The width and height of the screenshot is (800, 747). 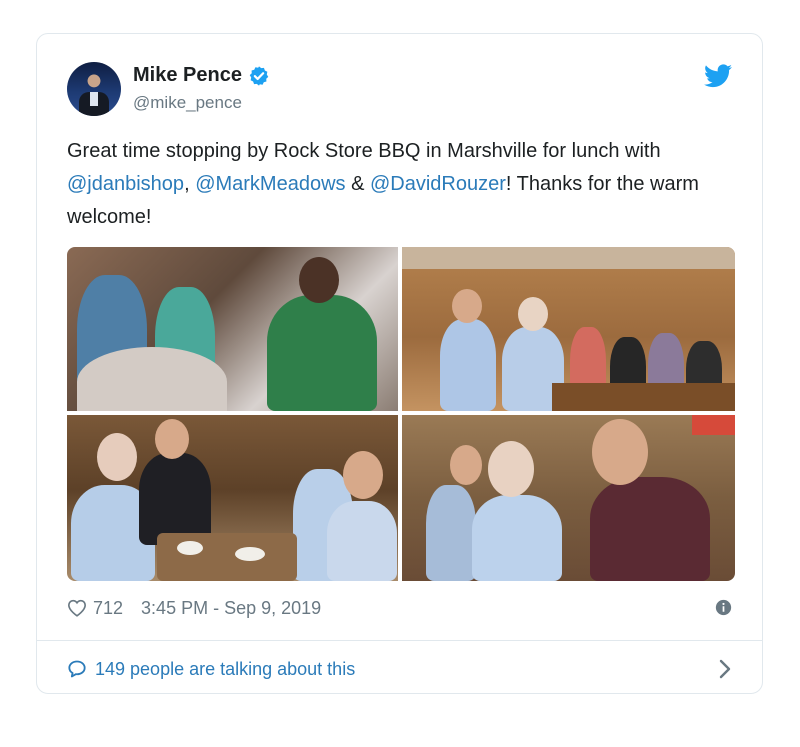 I want to click on tweet-footer: 712 3:45 PM - Sep 9, 2019, so click(x=399, y=608).